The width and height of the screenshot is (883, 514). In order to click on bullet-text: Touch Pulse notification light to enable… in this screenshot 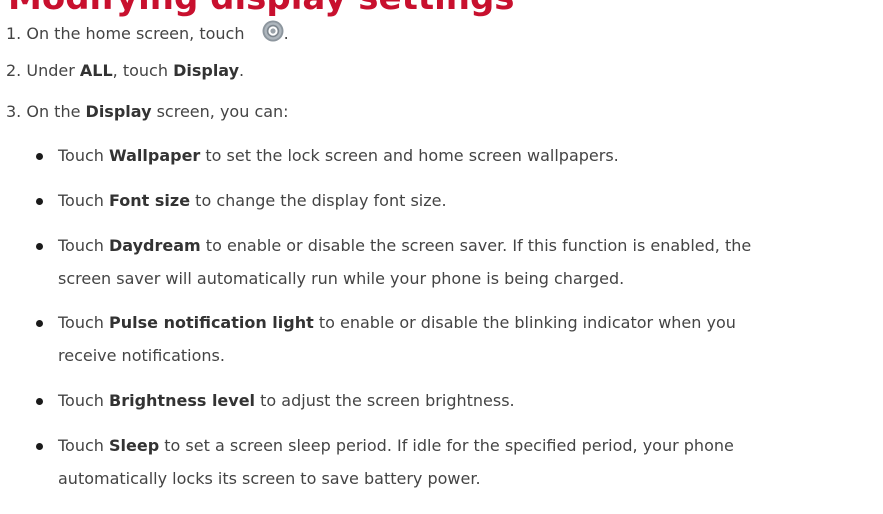, I will do `click(397, 322)`.